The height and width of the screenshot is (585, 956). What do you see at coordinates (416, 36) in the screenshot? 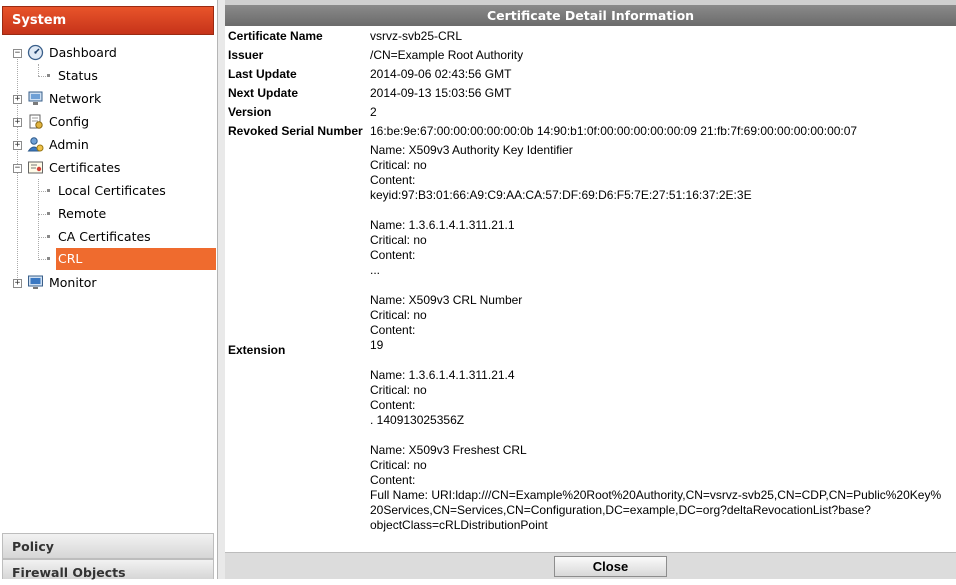
I see `field-value: vsrvz-svb25-CRL` at bounding box center [416, 36].